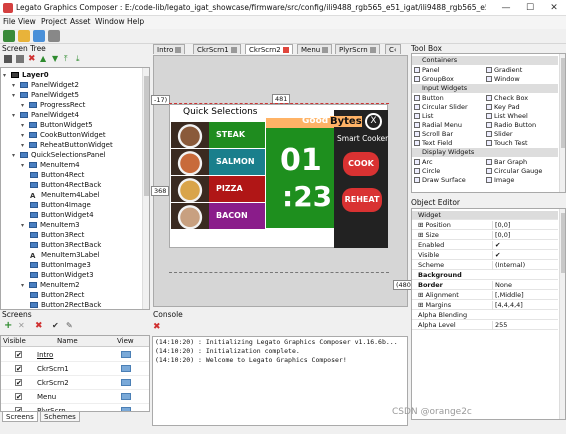 This screenshot has height=434, width=566. I want to click on tree-item: ▾ CookButtonWidget, so click(71, 135).